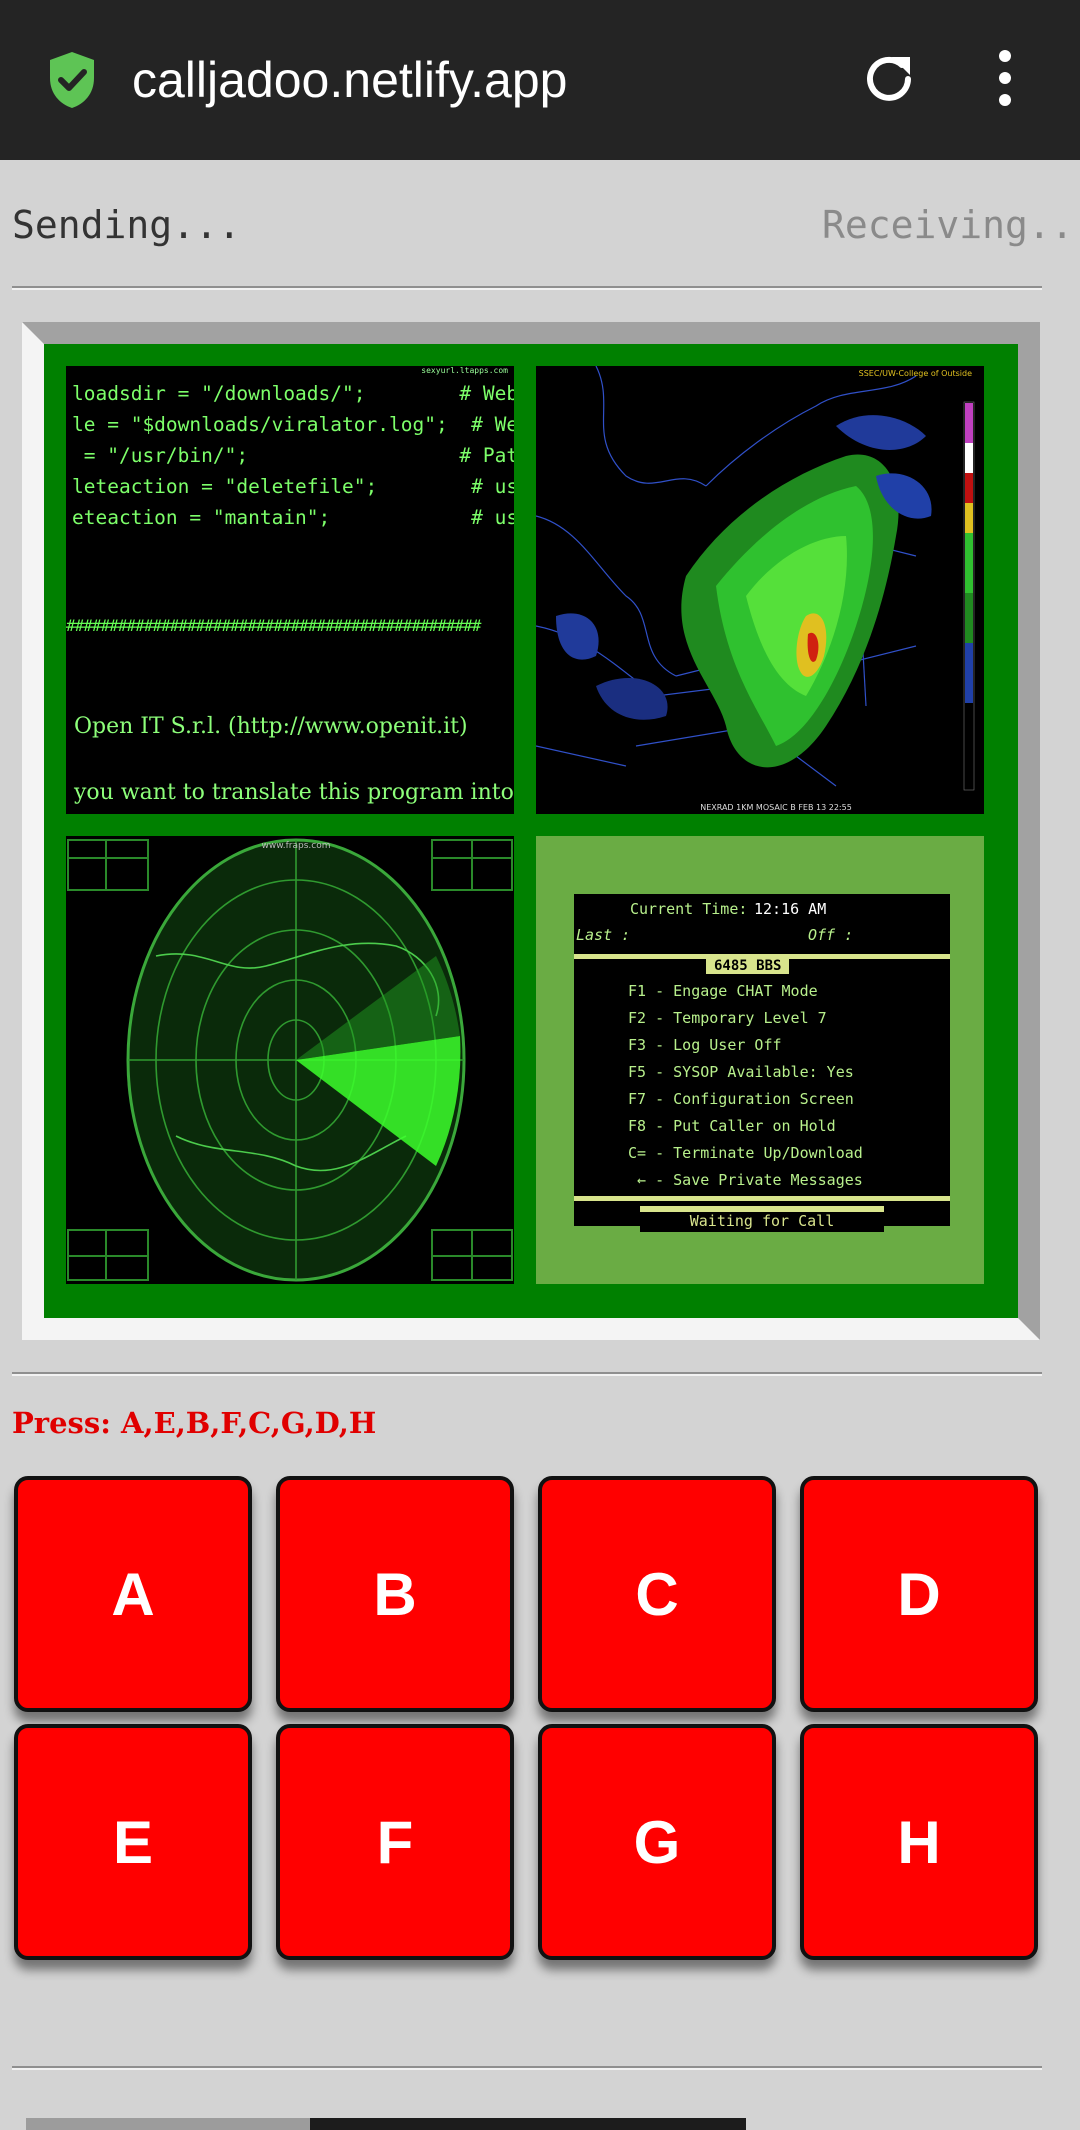 This screenshot has height=2130, width=1080. What do you see at coordinates (790, 909) in the screenshot?
I see `bbs-time-value: 12:16 AM` at bounding box center [790, 909].